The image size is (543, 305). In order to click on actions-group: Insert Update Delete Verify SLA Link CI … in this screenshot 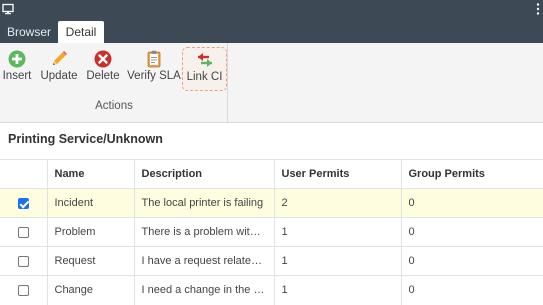, I will do `click(114, 82)`.